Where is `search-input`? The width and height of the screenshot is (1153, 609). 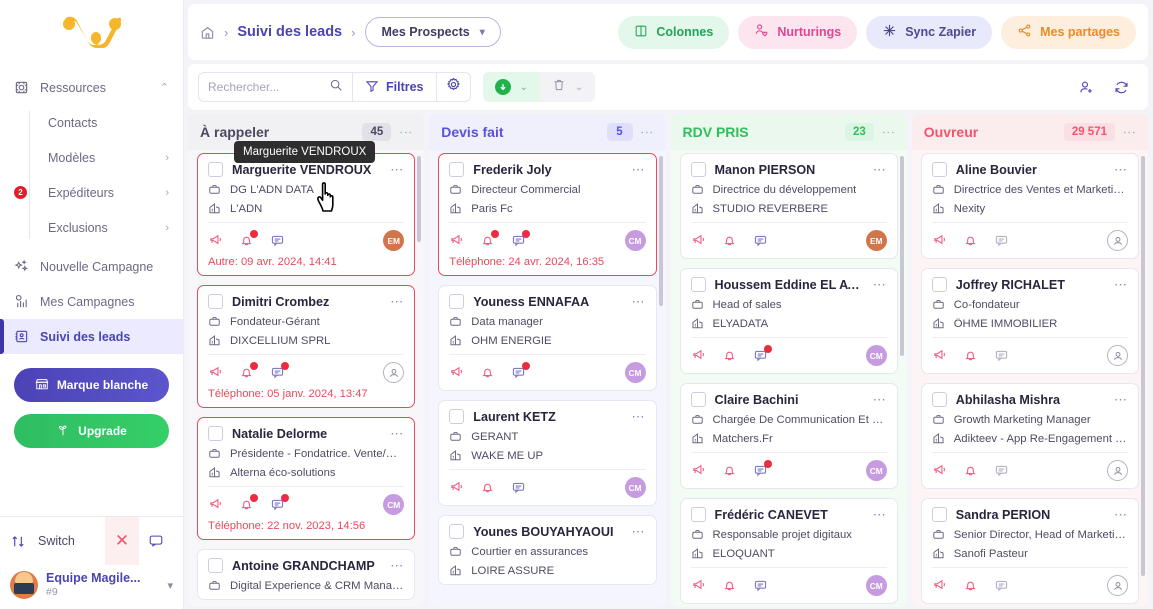 search-input is located at coordinates (265, 87).